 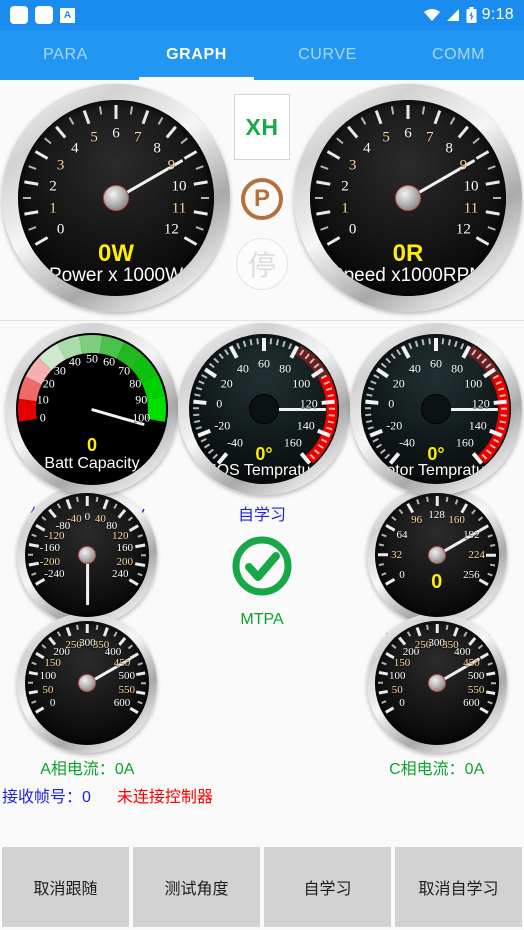 What do you see at coordinates (65, 887) in the screenshot?
I see `cancel-follow-button: 取消跟随` at bounding box center [65, 887].